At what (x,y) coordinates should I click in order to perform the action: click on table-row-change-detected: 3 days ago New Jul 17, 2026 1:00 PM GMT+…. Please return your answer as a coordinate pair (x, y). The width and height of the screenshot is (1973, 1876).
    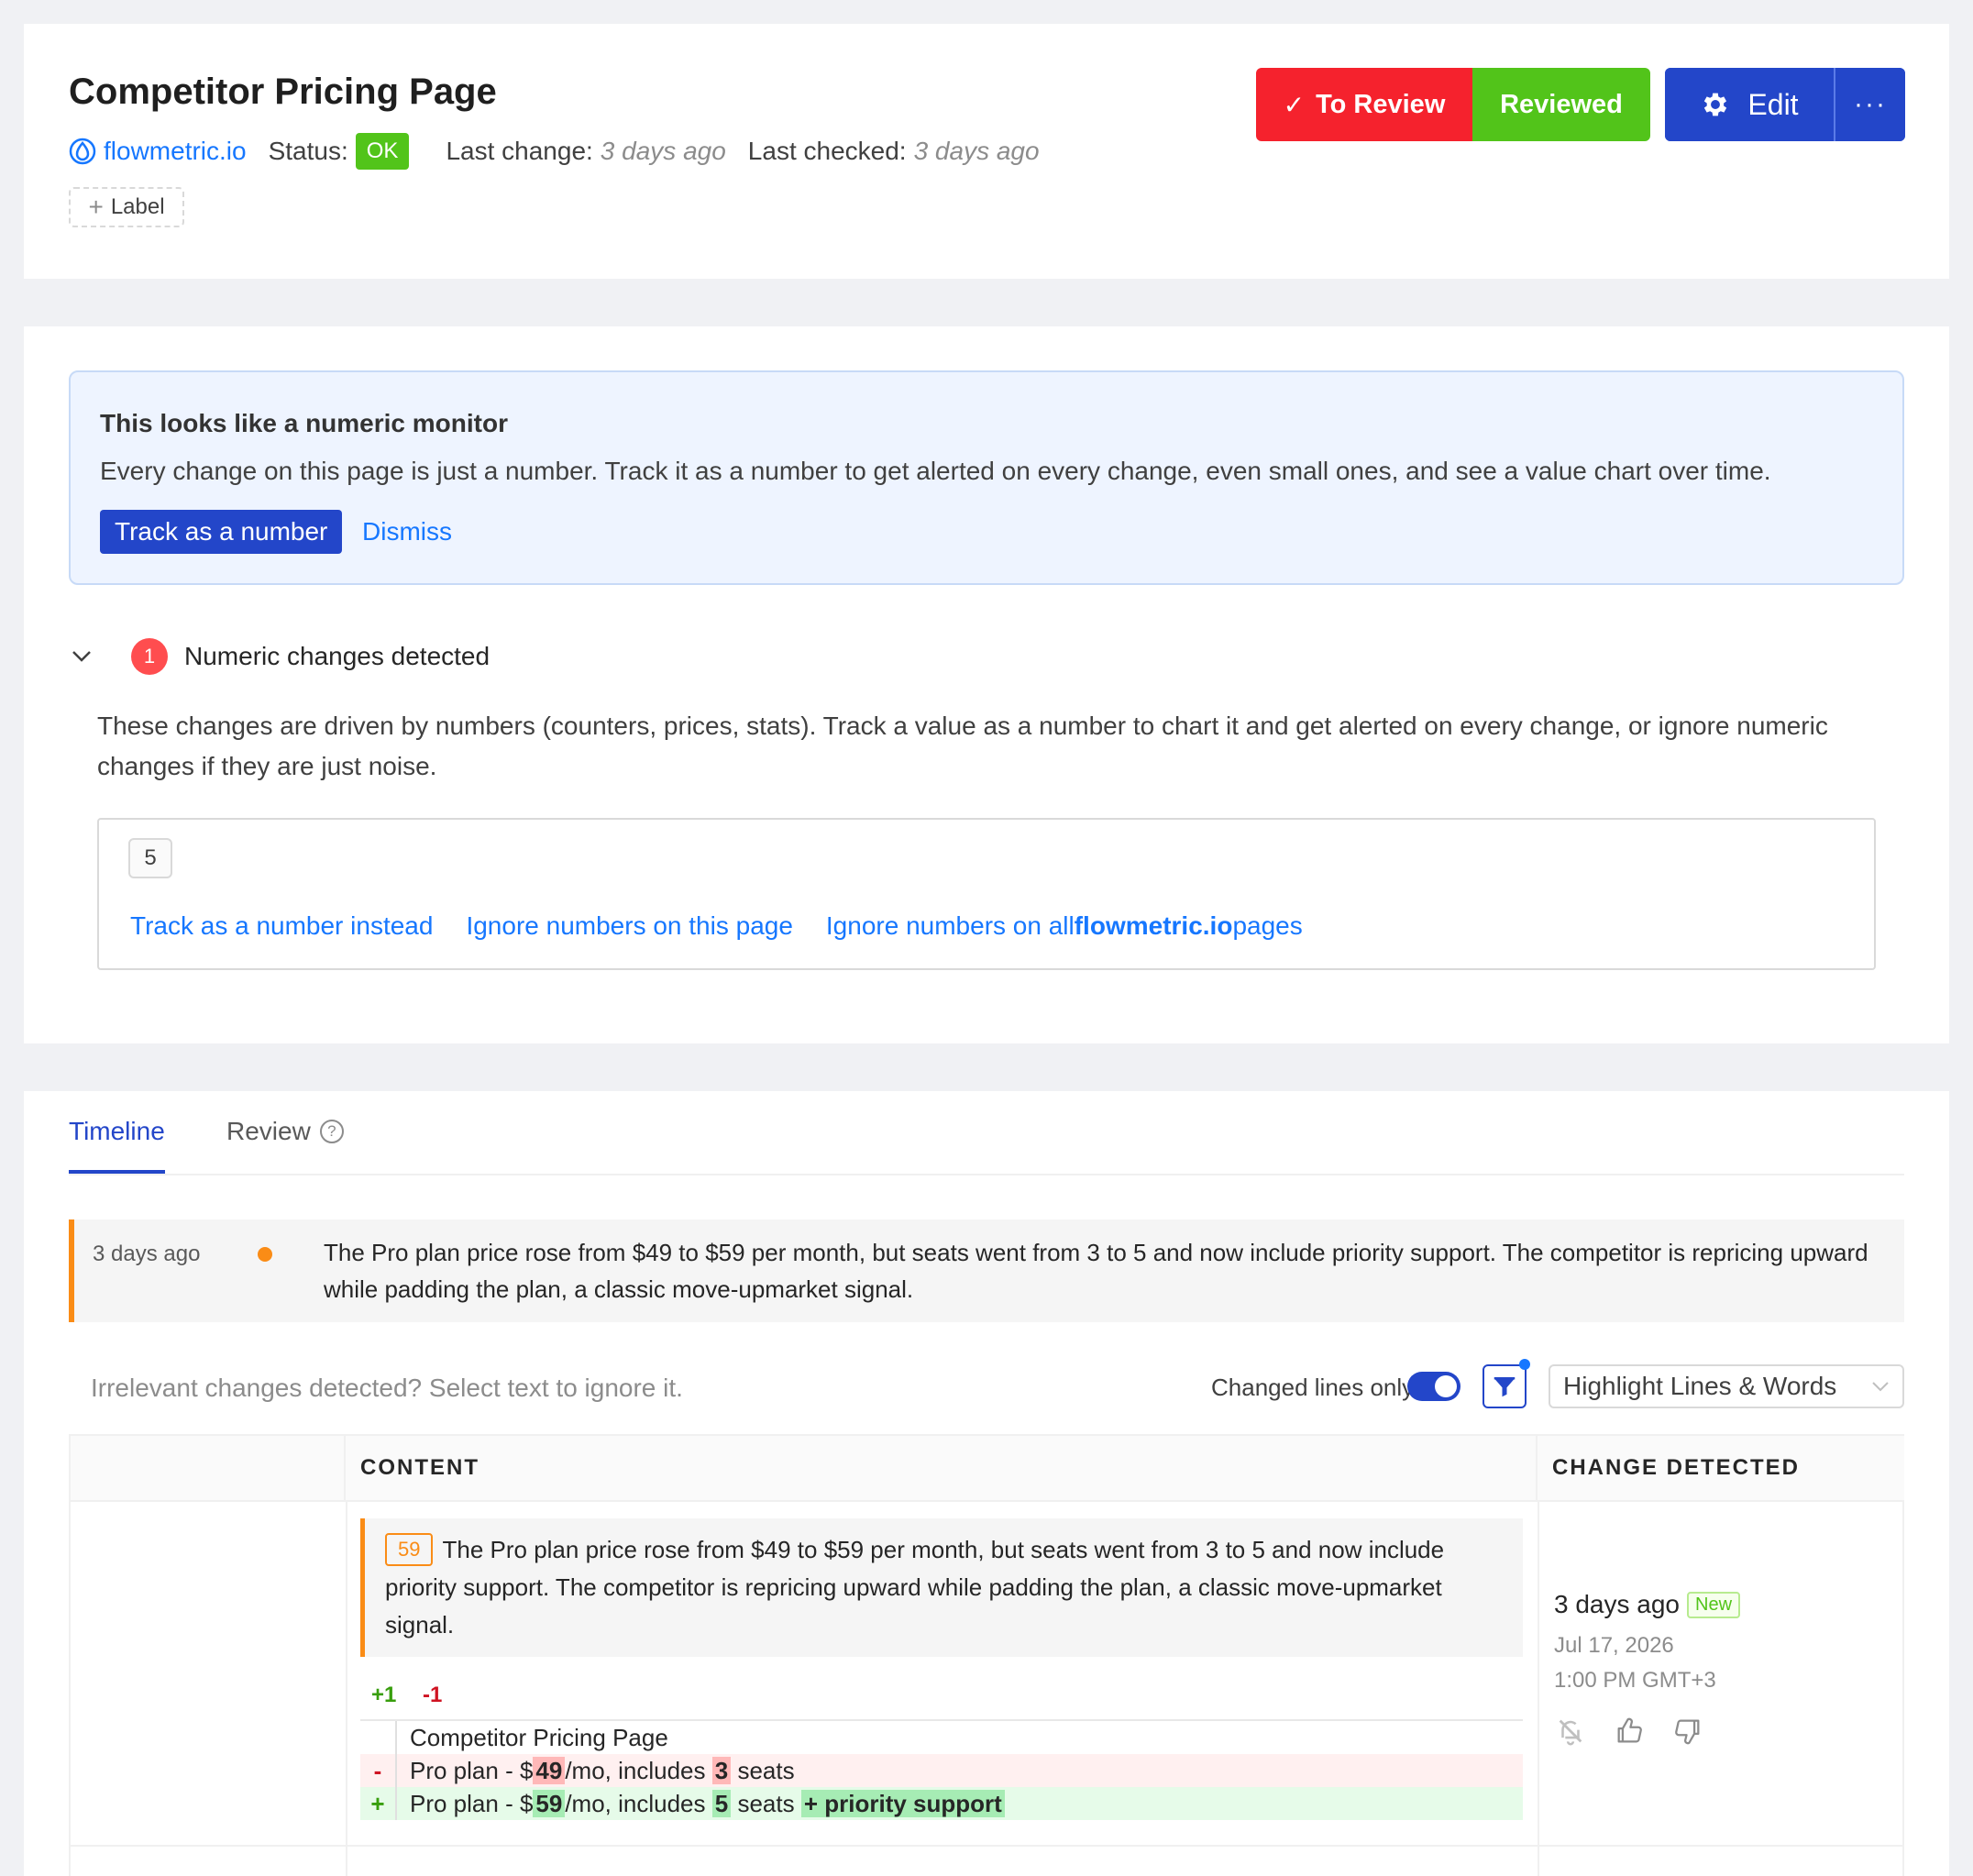
    Looking at the image, I should click on (1647, 1669).